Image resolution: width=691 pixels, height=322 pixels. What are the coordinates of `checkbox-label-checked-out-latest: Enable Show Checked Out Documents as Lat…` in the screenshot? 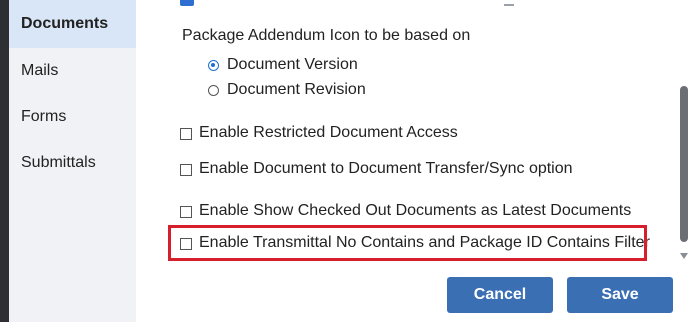 It's located at (415, 210).